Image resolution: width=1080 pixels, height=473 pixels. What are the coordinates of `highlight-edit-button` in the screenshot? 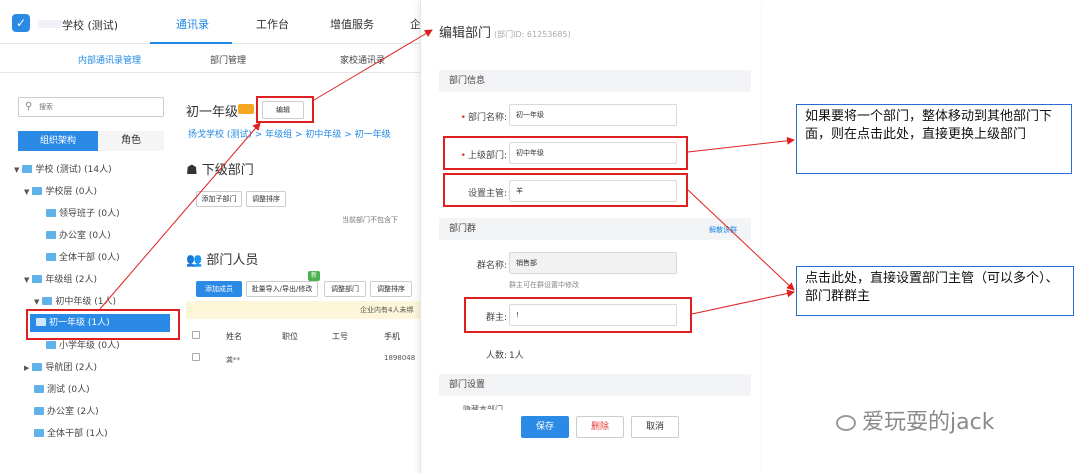 It's located at (285, 109).